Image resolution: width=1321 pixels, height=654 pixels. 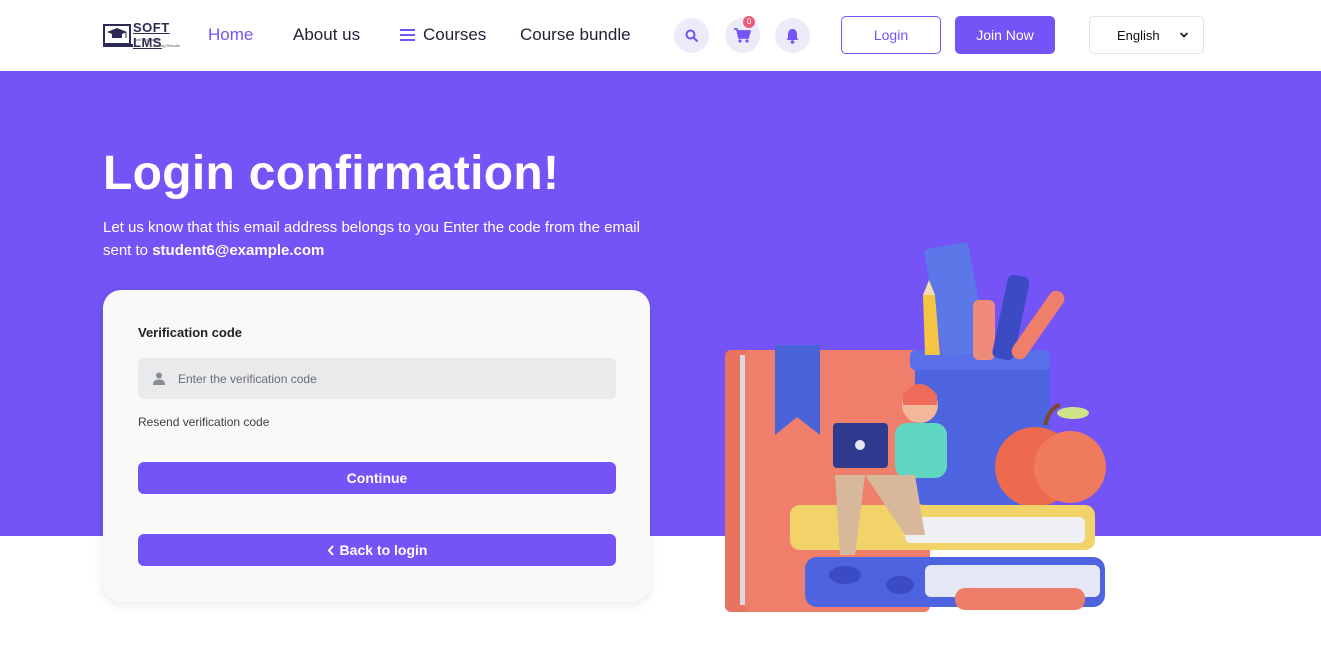 I want to click on hero-email: student6@example.com, so click(x=238, y=250).